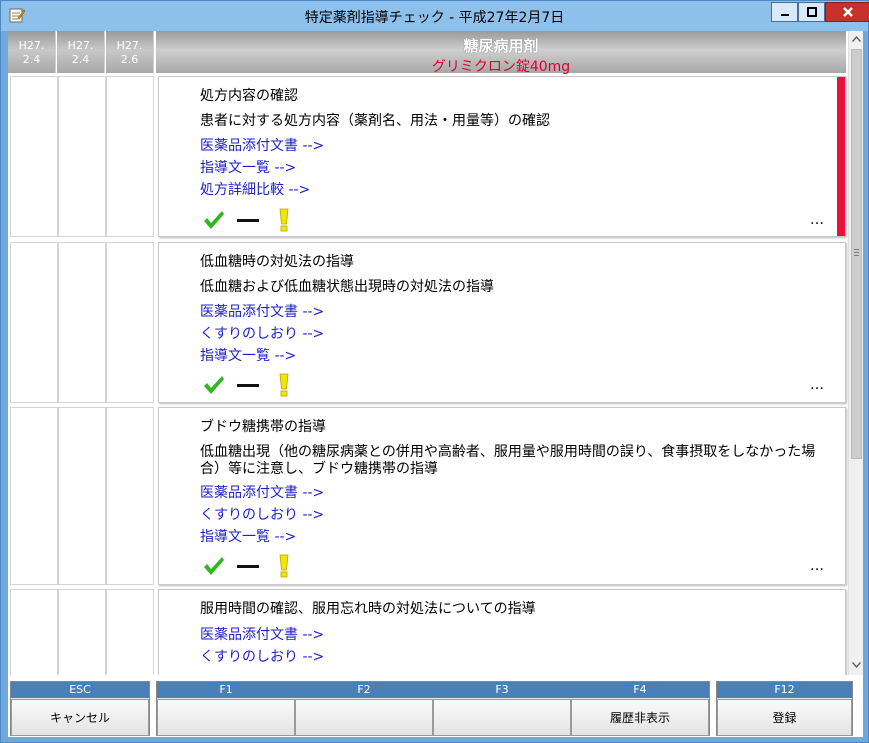  I want to click on fkey-label-f1: F1, so click(226, 689).